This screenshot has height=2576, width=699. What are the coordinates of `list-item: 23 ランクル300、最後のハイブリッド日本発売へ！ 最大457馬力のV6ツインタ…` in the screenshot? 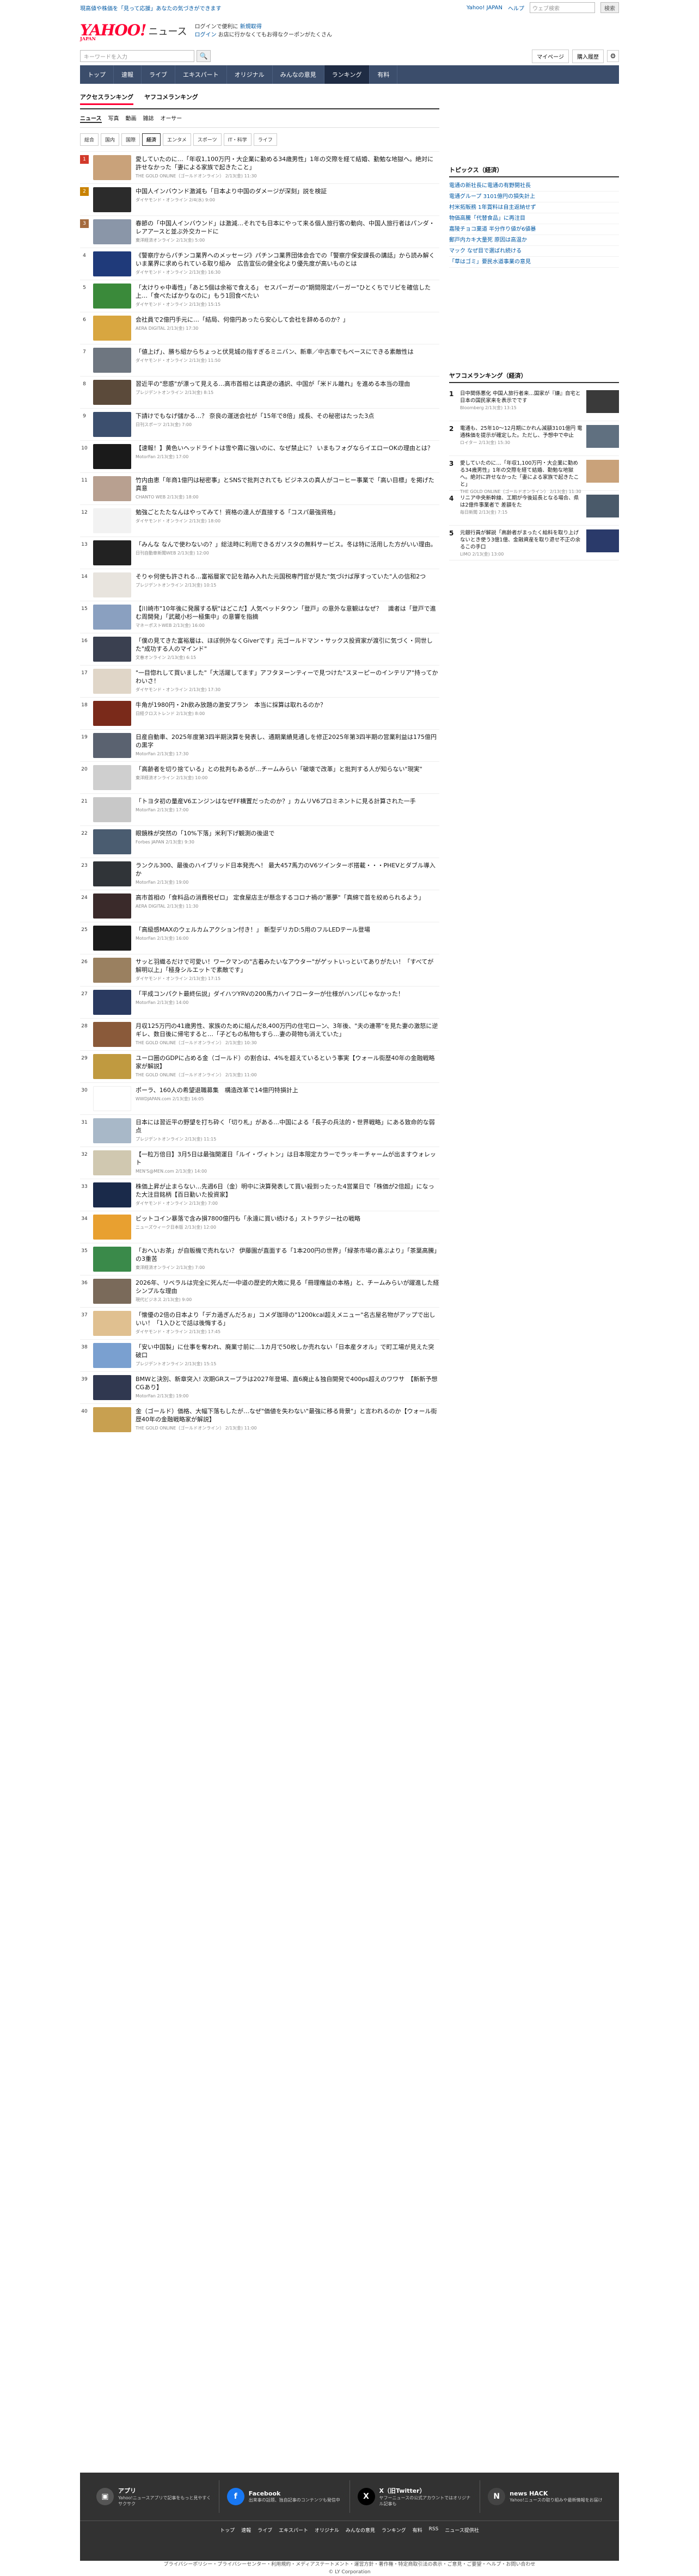 It's located at (259, 874).